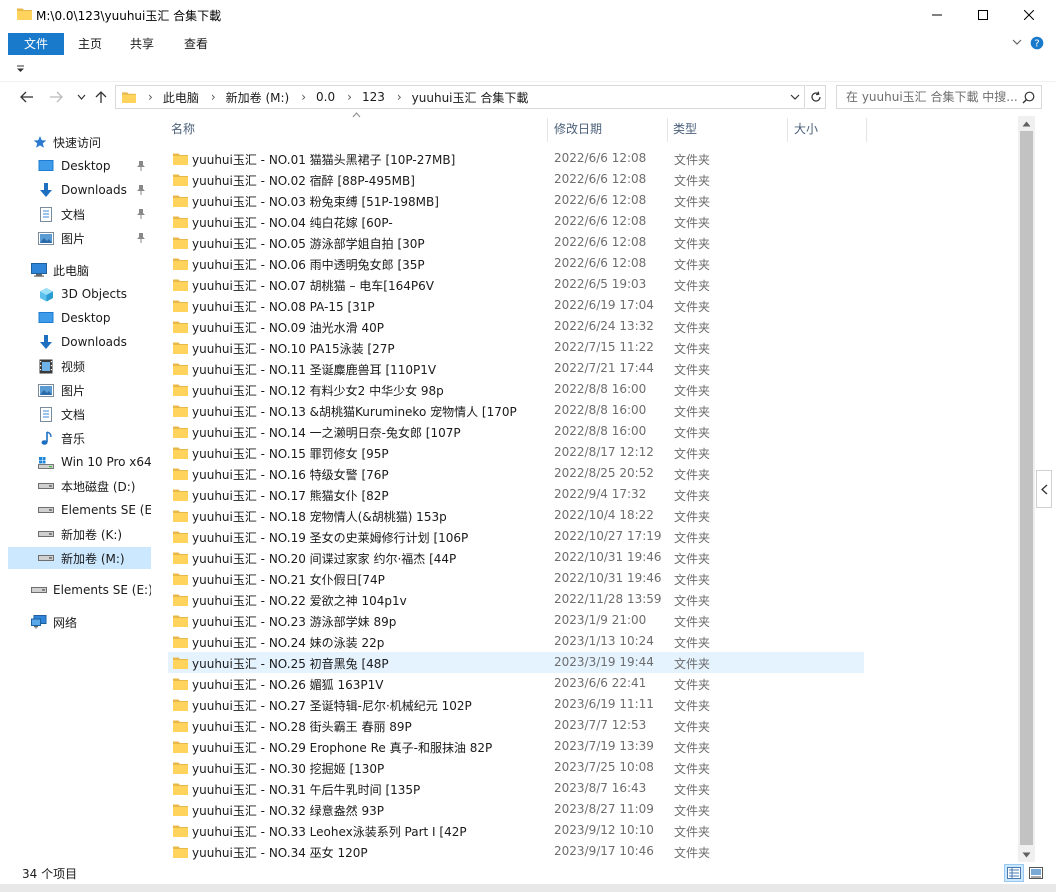 This screenshot has width=1056, height=892. What do you see at coordinates (79, 366) in the screenshot?
I see `nav-videos: 视频` at bounding box center [79, 366].